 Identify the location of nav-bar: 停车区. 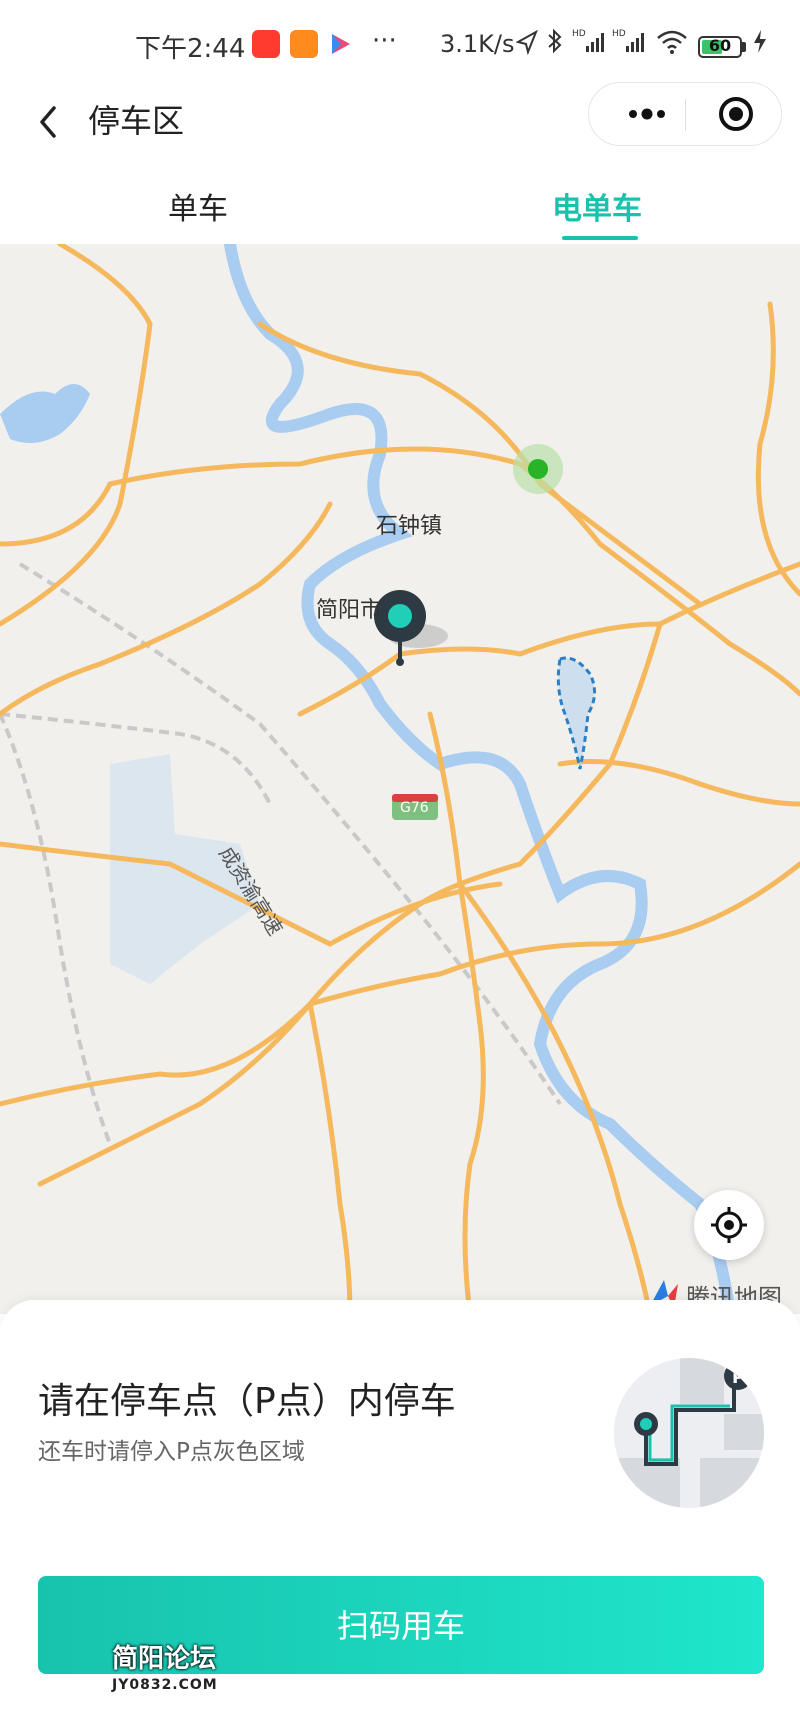
(400, 125).